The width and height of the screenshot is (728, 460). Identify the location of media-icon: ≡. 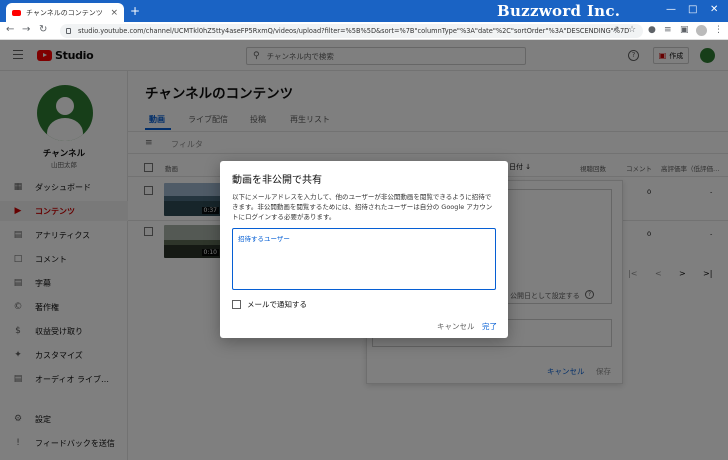
(668, 30).